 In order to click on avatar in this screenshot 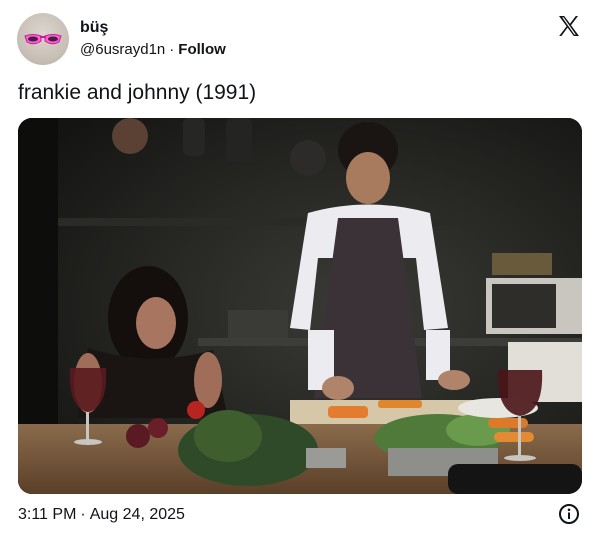, I will do `click(43, 39)`.